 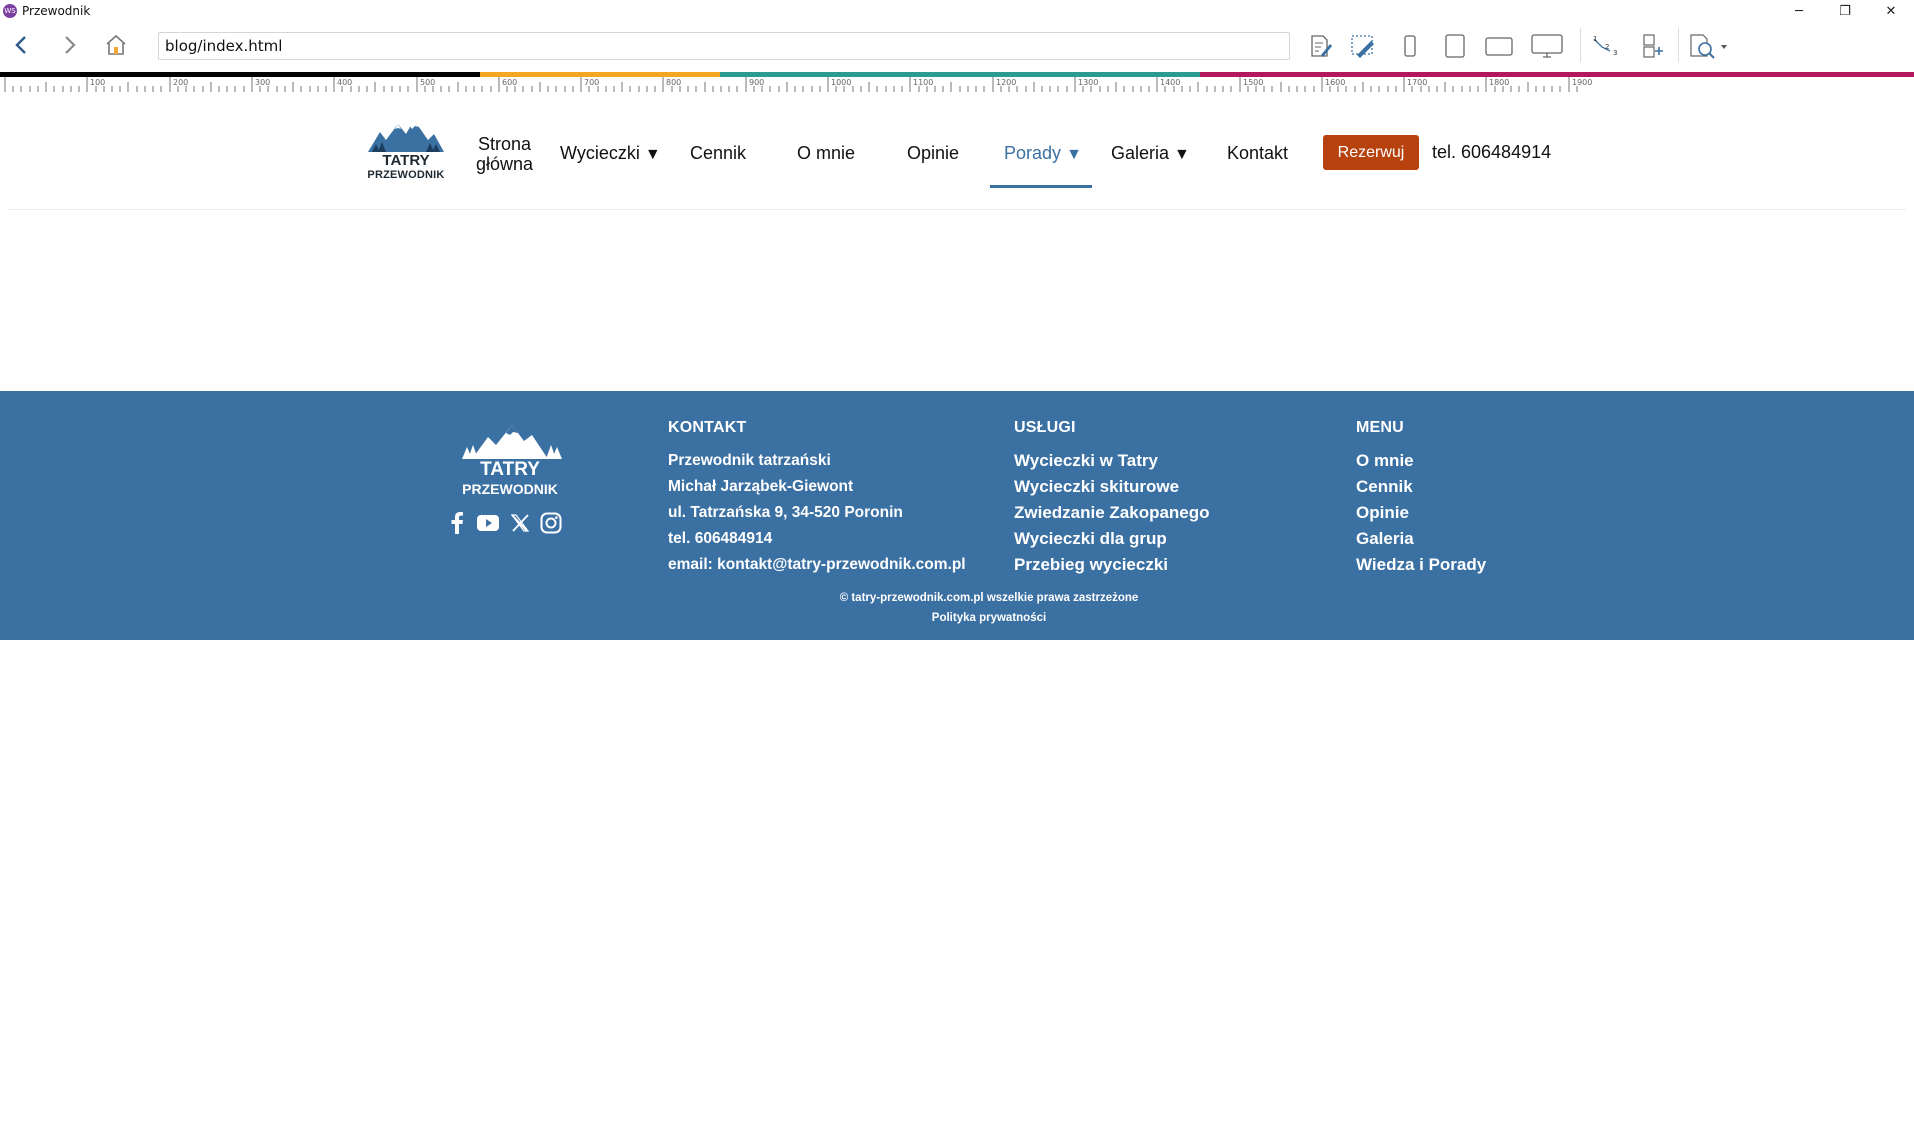 What do you see at coordinates (1499, 46) in the screenshot?
I see `tablet-landscape-view-tool` at bounding box center [1499, 46].